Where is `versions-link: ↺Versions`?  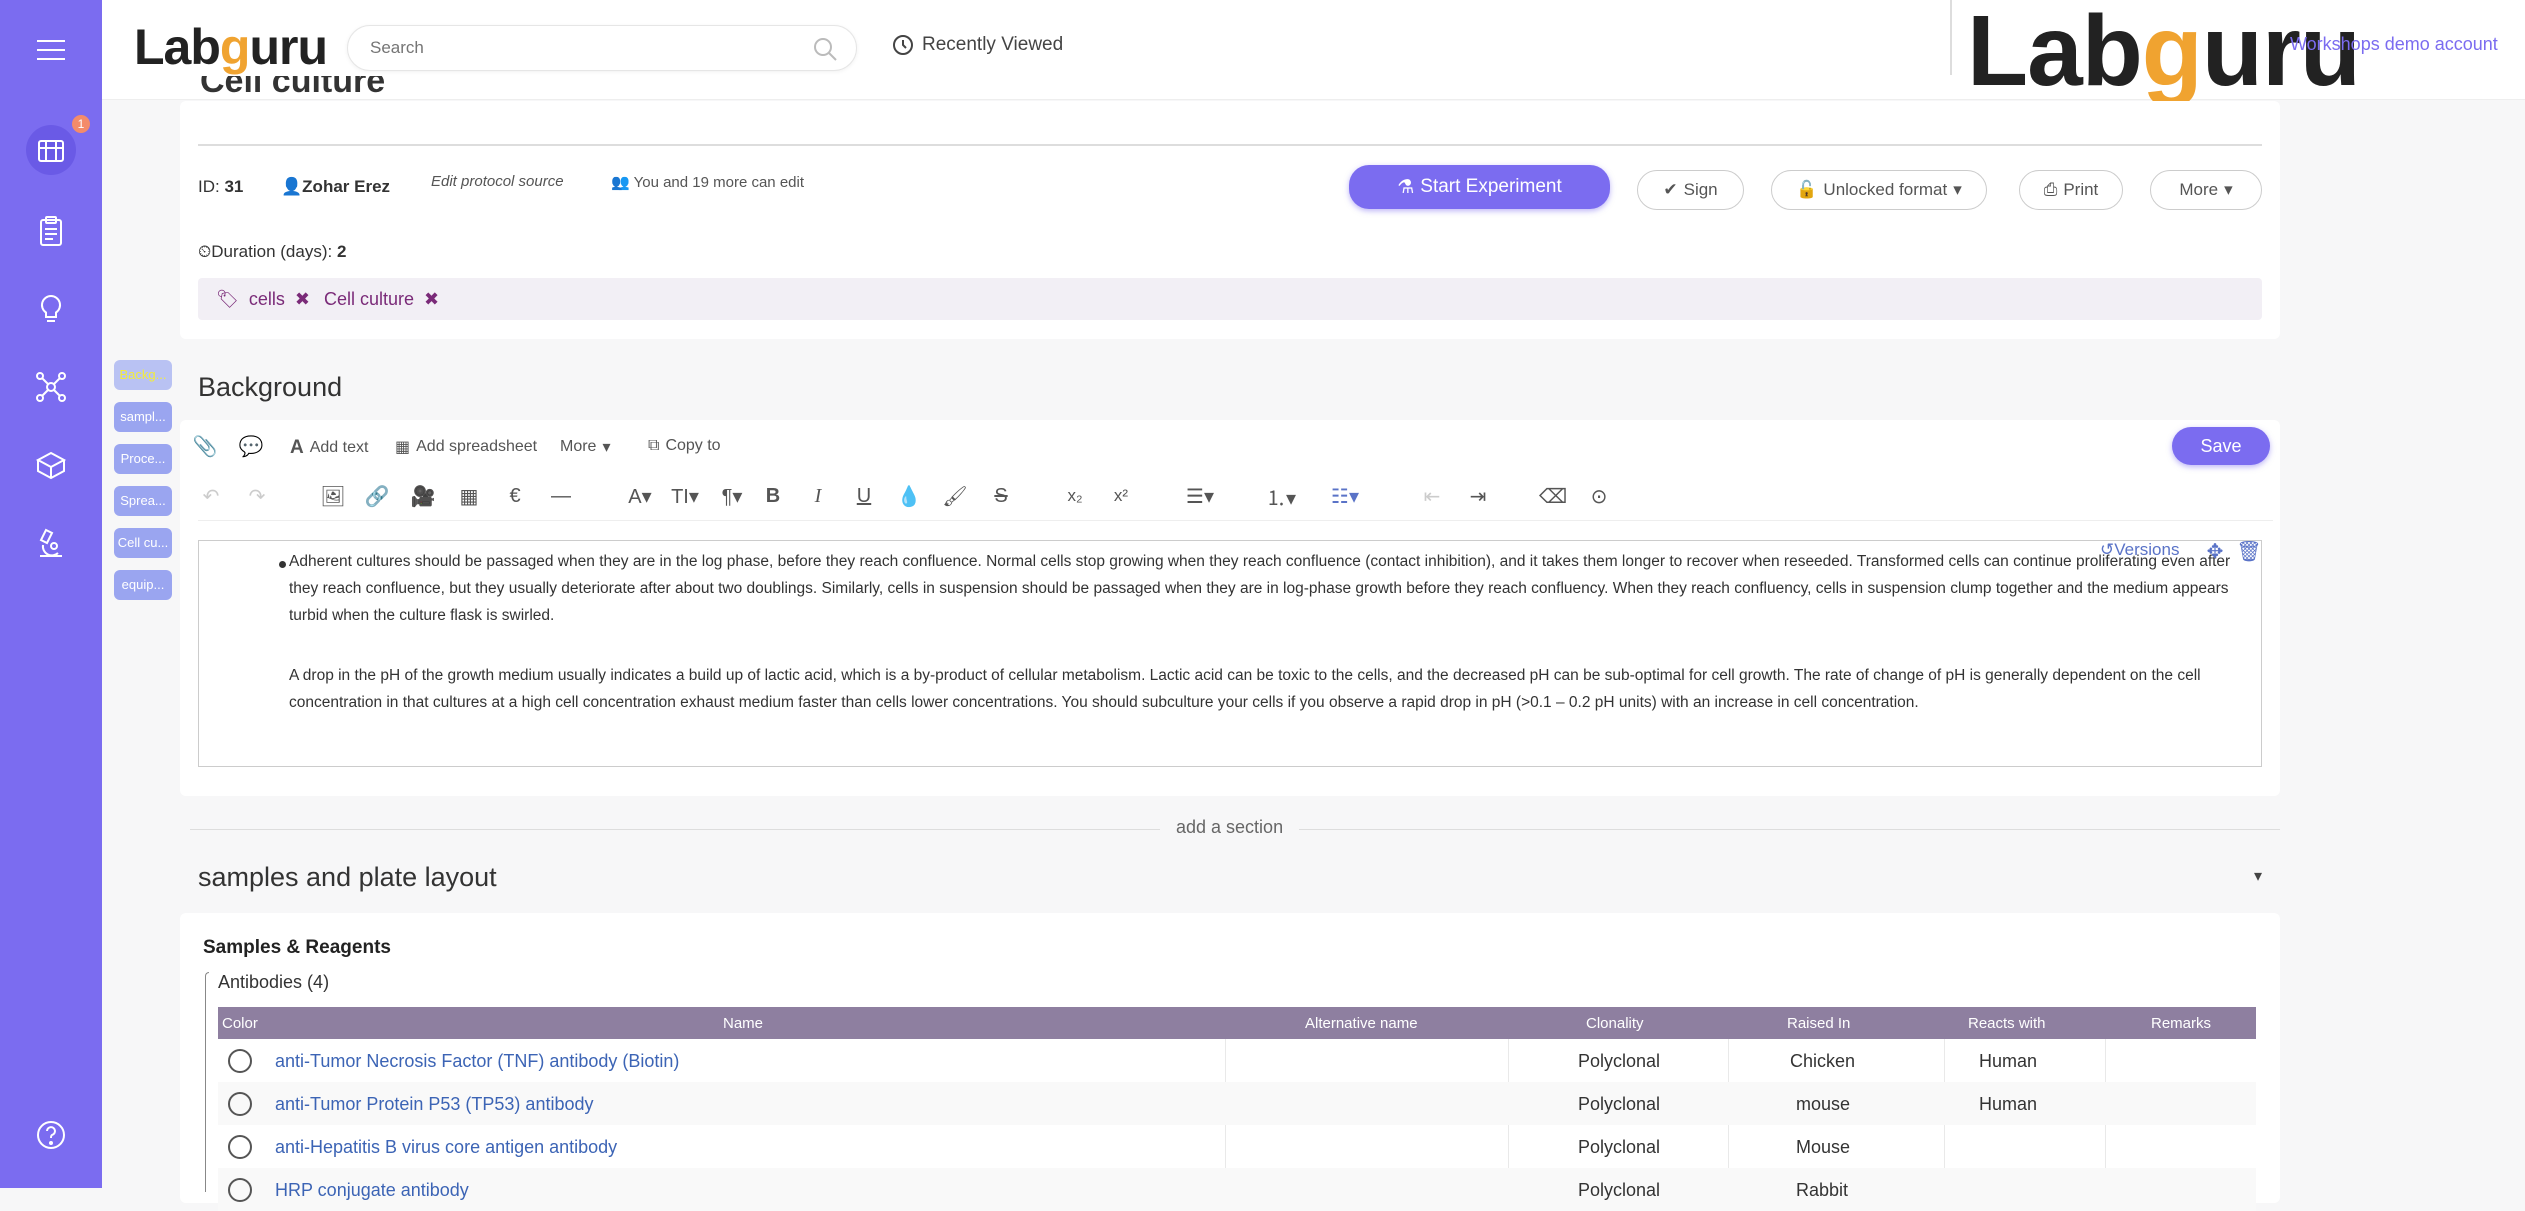 versions-link: ↺Versions is located at coordinates (2139, 550).